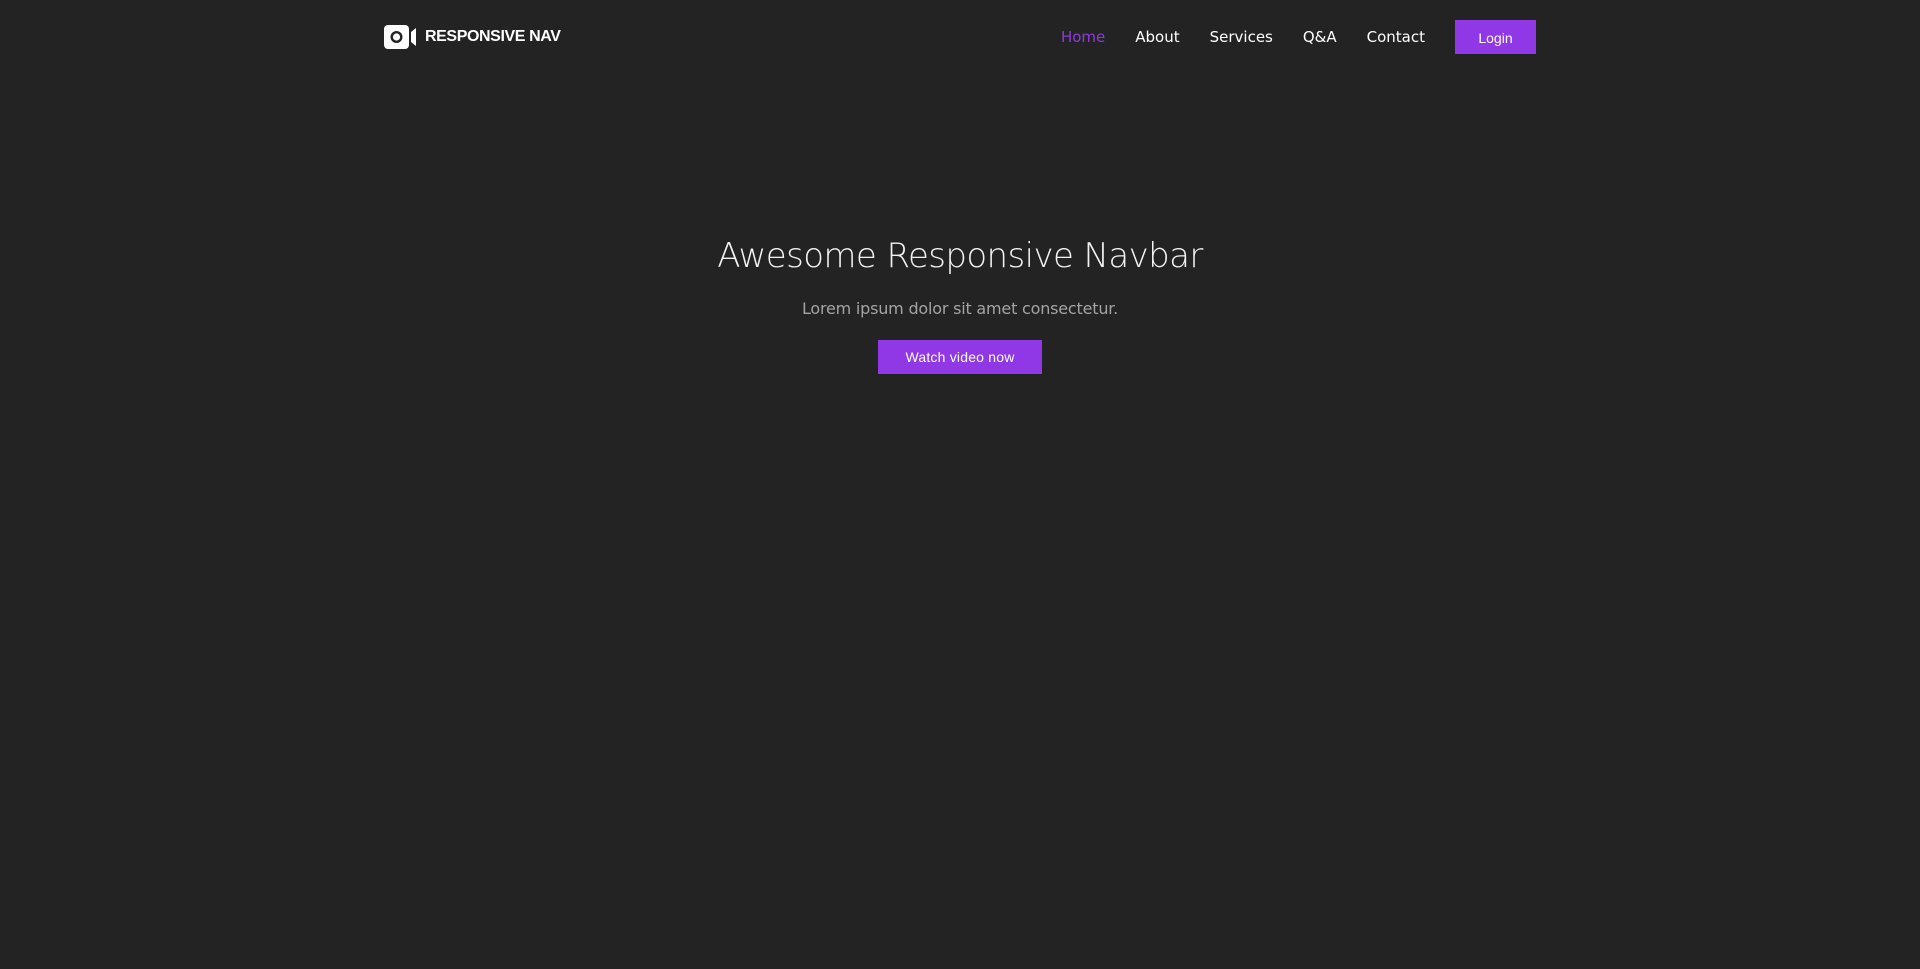 This screenshot has height=969, width=1920. I want to click on nav-item-home: Home, so click(1083, 37).